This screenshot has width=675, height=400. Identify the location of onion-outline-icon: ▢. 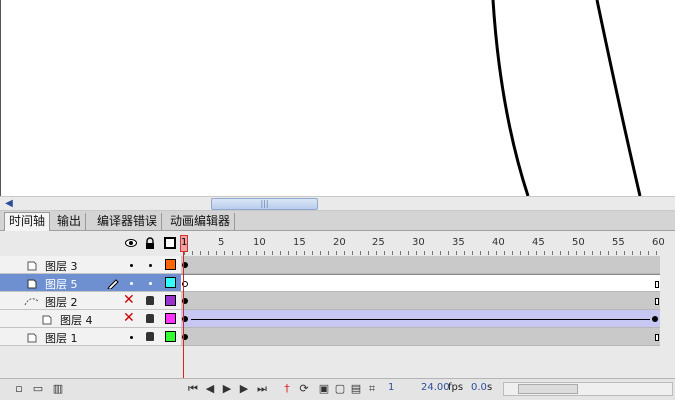
(340, 389).